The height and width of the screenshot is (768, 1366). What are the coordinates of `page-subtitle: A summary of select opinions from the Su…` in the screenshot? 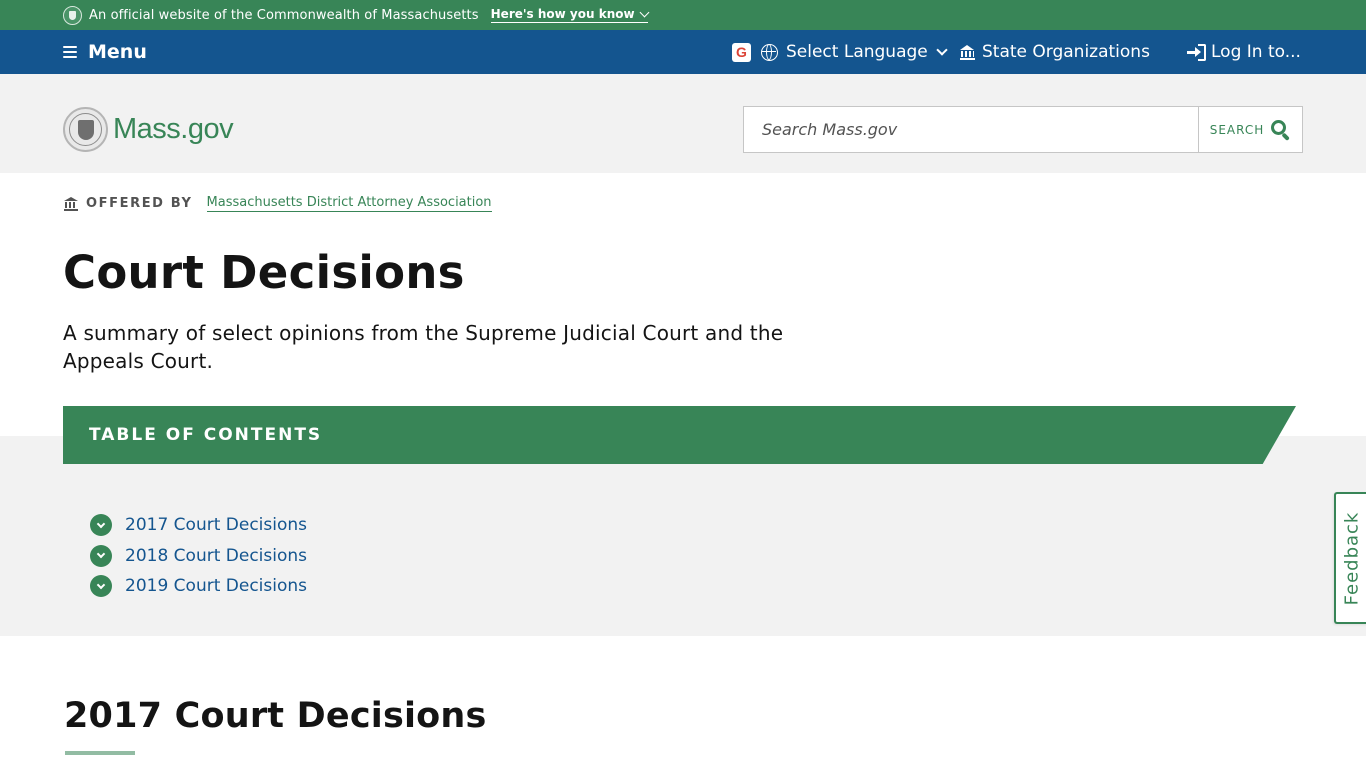 It's located at (423, 347).